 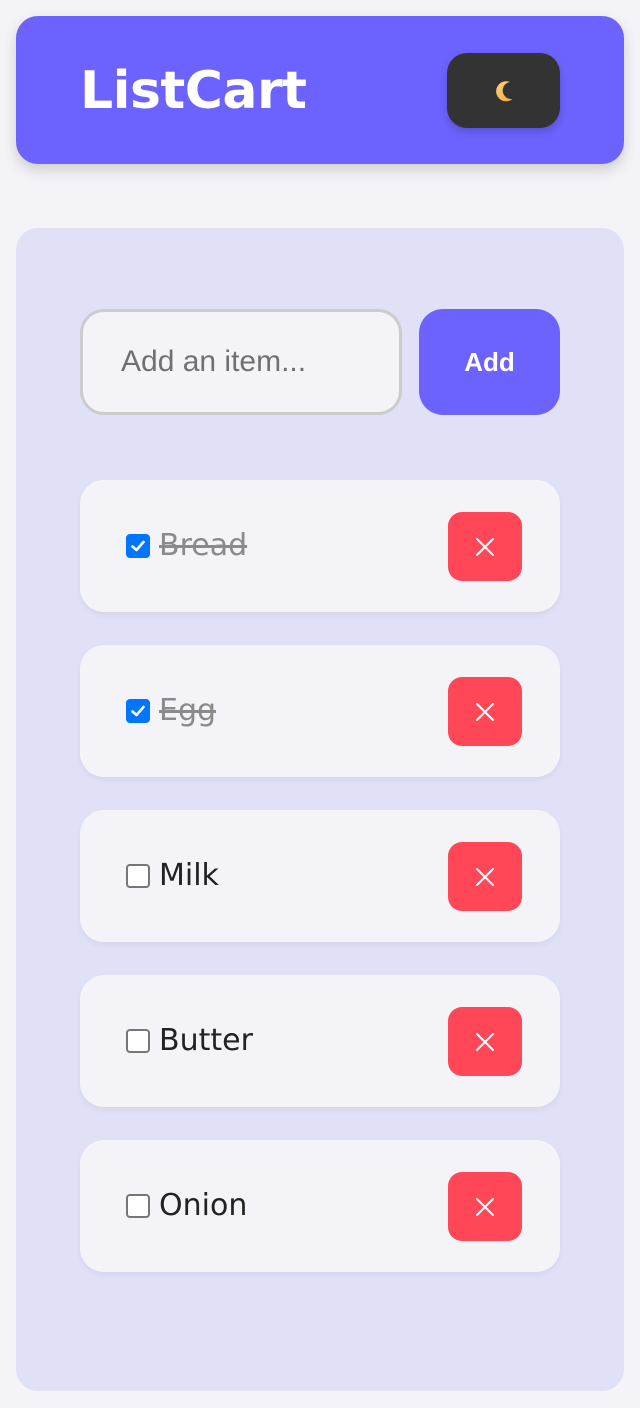 What do you see at coordinates (206, 1040) in the screenshot?
I see `item-label: Butter` at bounding box center [206, 1040].